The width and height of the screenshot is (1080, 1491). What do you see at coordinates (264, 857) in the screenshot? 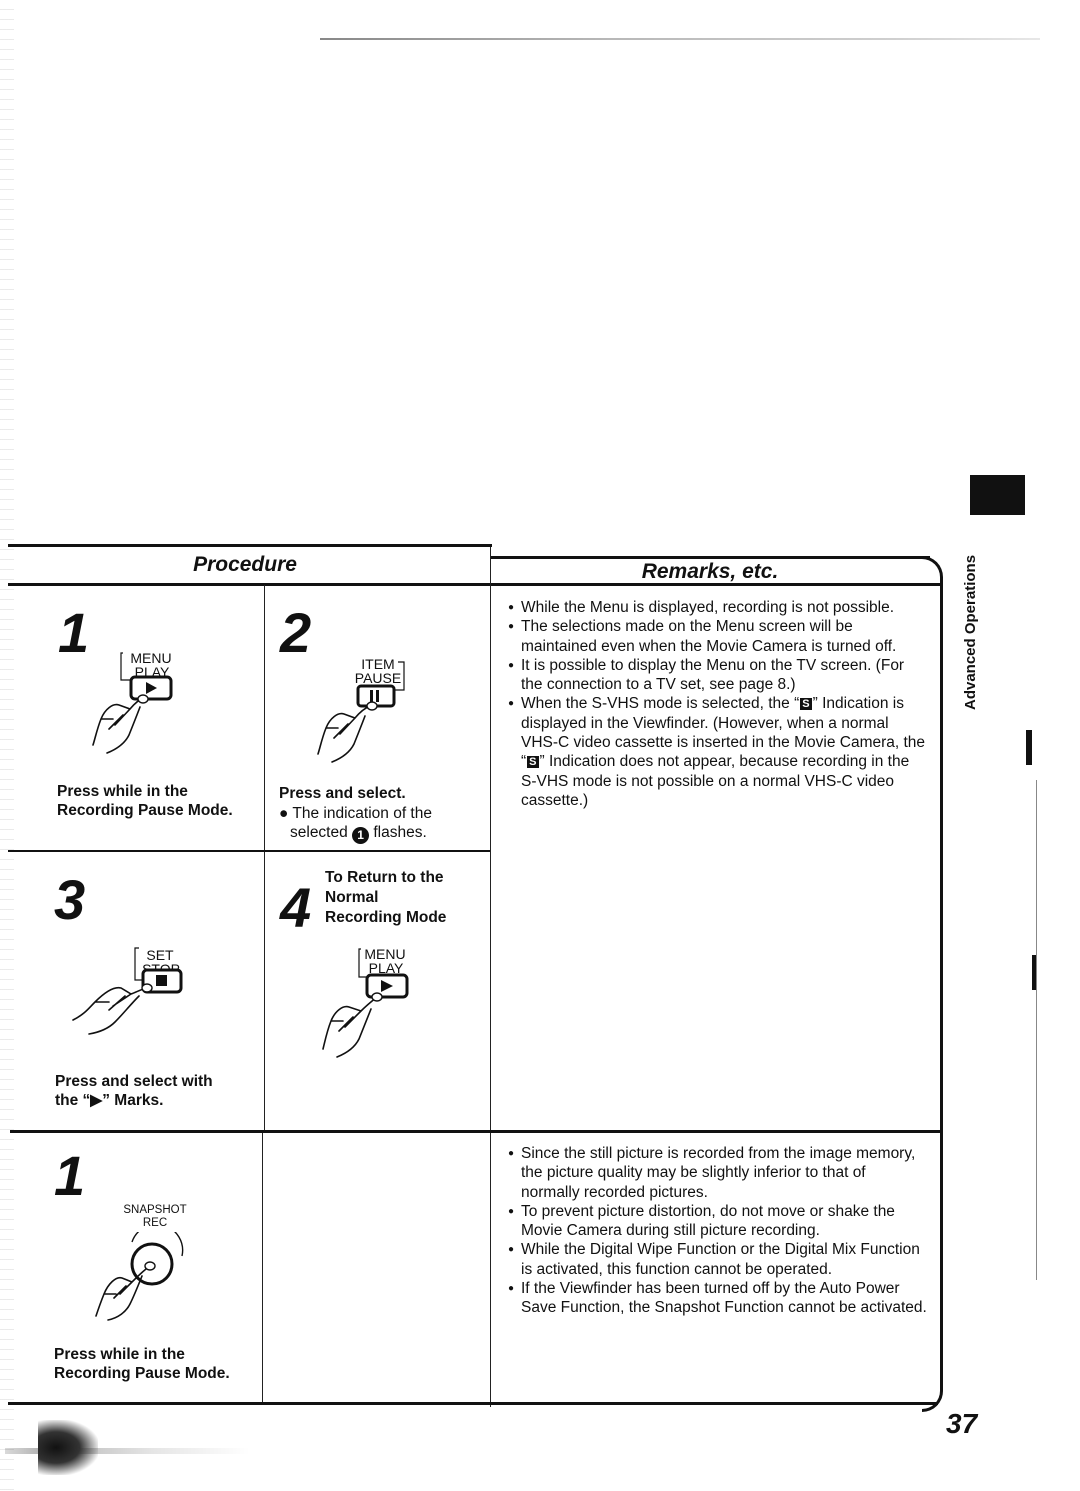
I see `procedure-column-divider` at bounding box center [264, 857].